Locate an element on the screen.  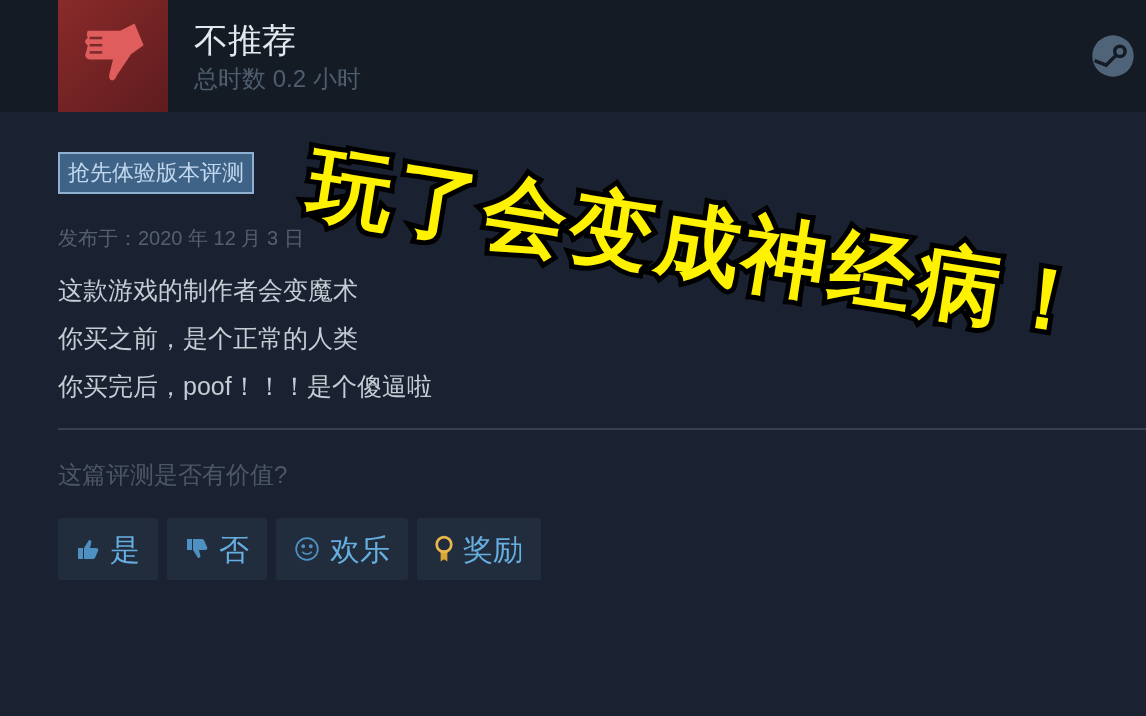
steam-logo-icon is located at coordinates (1113, 56).